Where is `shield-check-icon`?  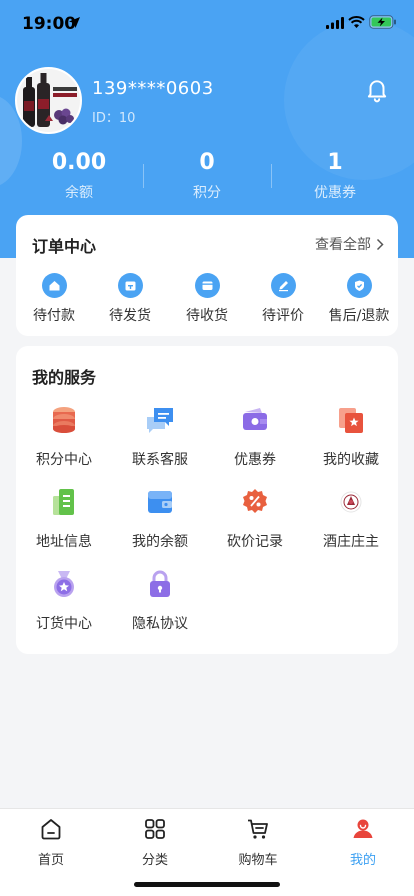 shield-check-icon is located at coordinates (359, 285).